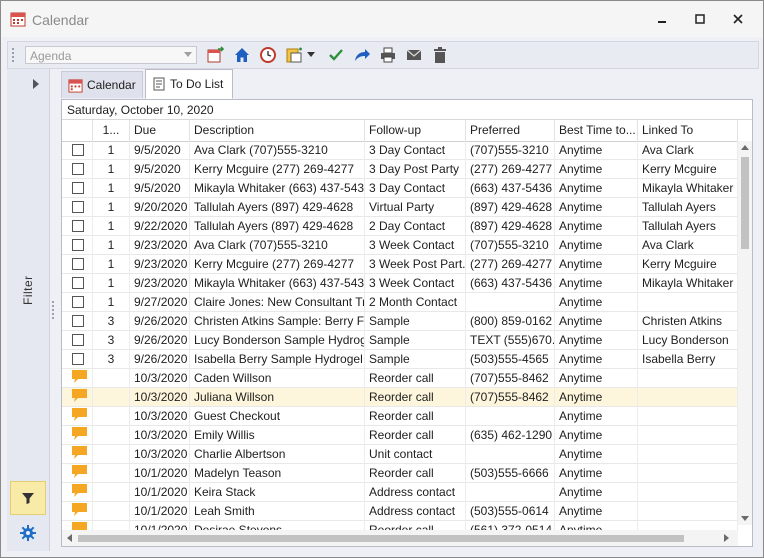  I want to click on toolbar-grip, so click(14, 55).